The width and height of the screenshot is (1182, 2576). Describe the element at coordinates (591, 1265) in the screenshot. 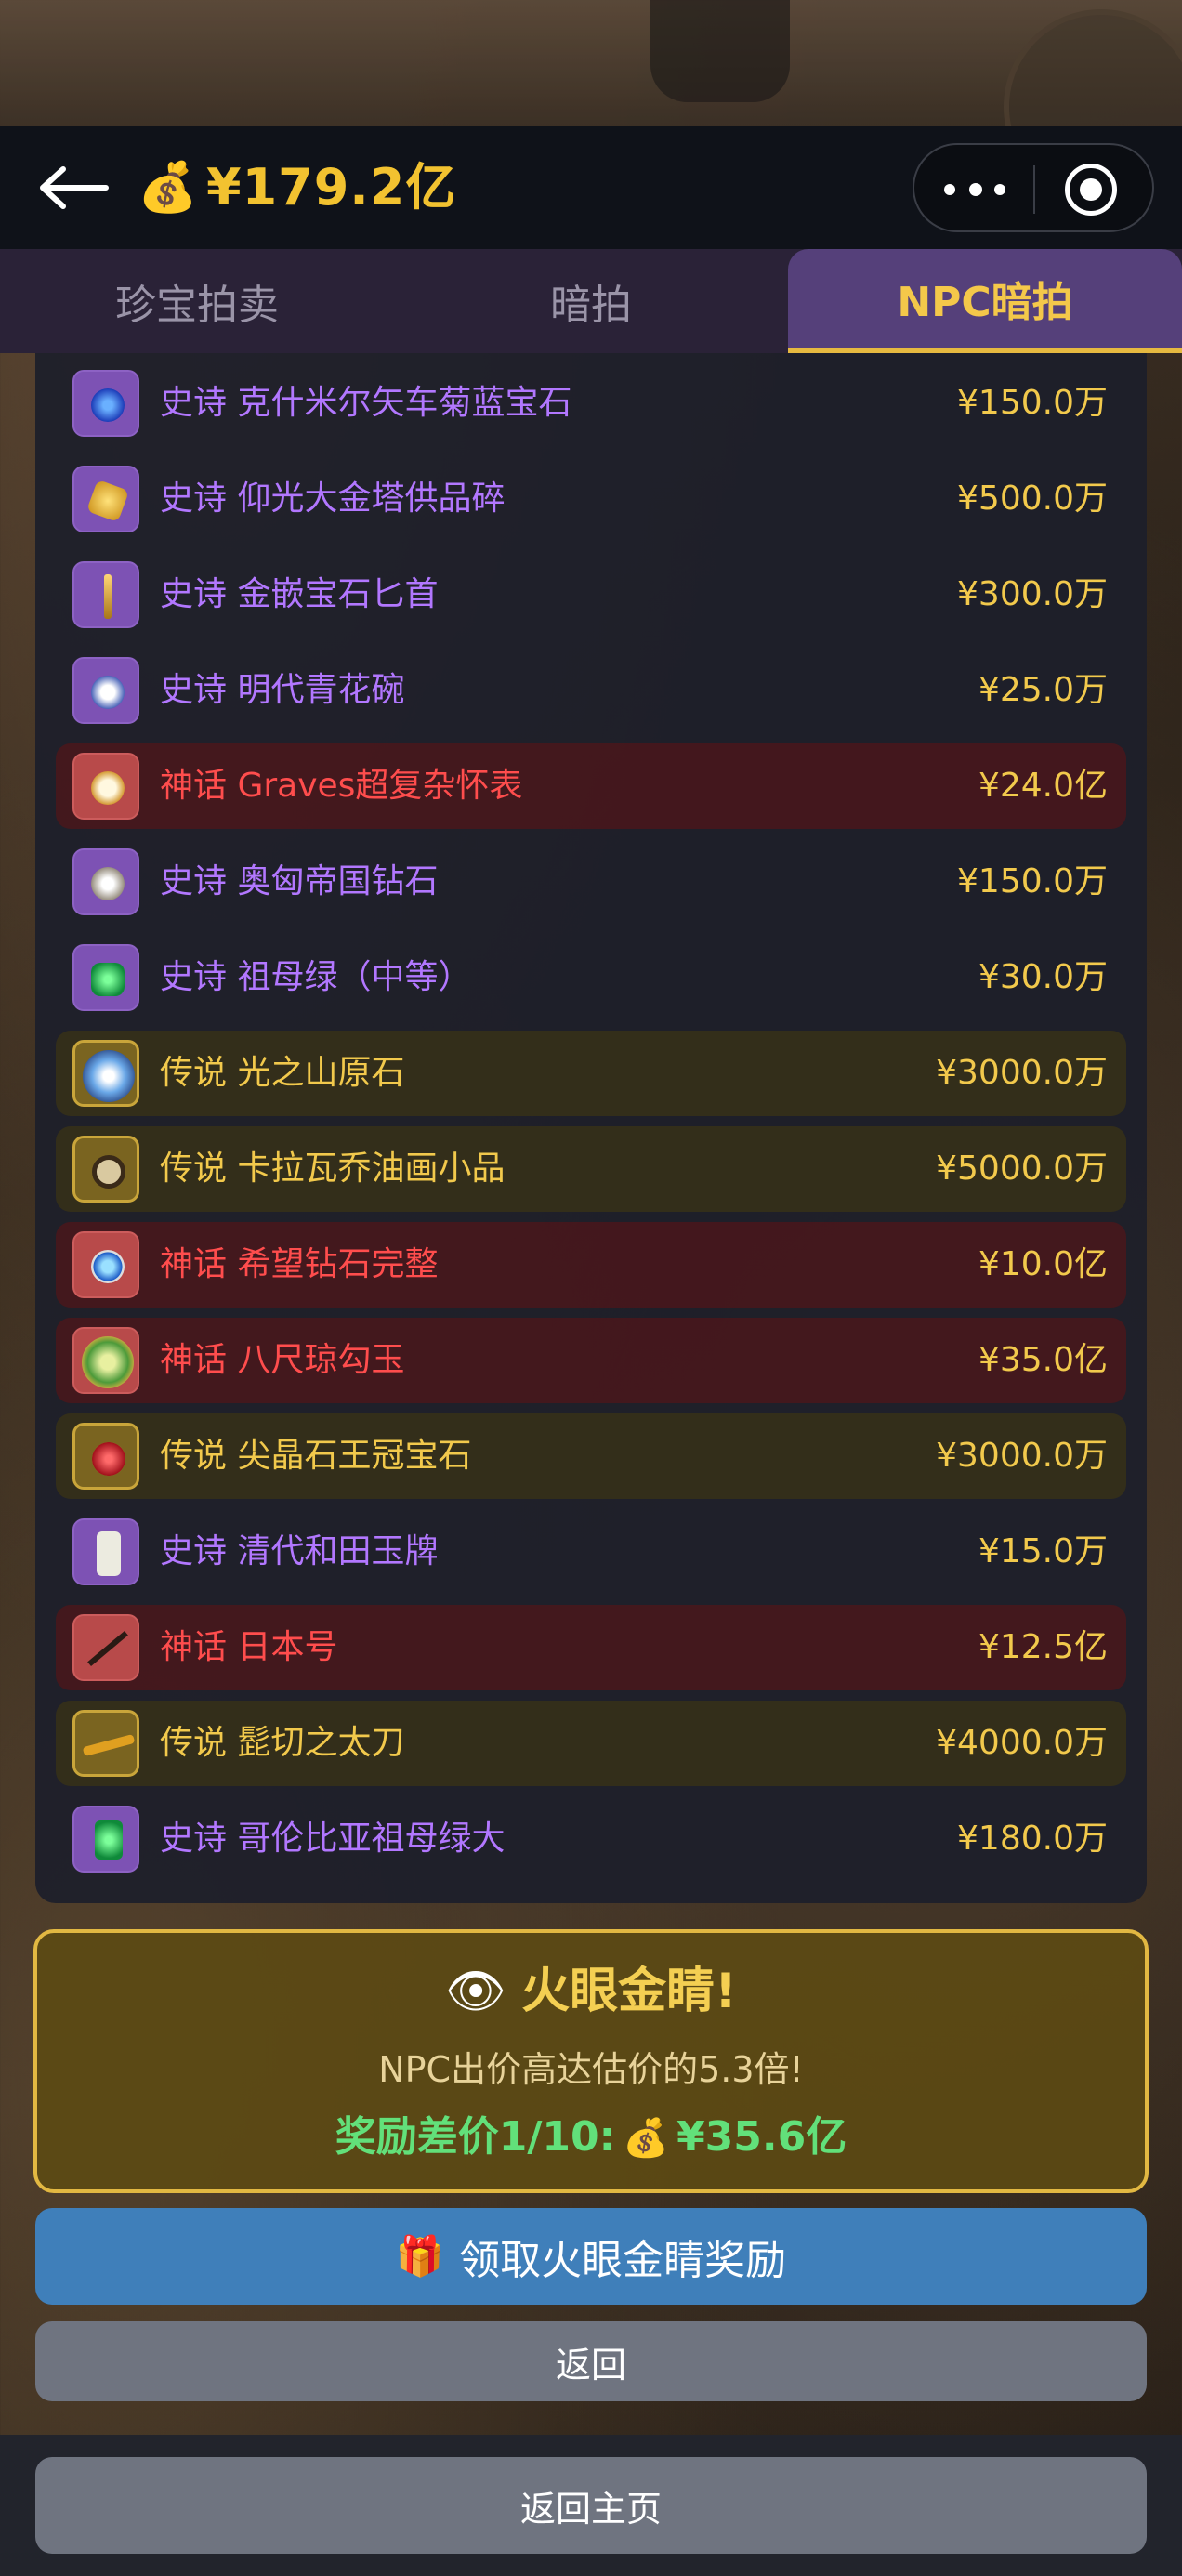

I see `list-item: 神话 希望钻石完整 ¥10.0亿` at that location.